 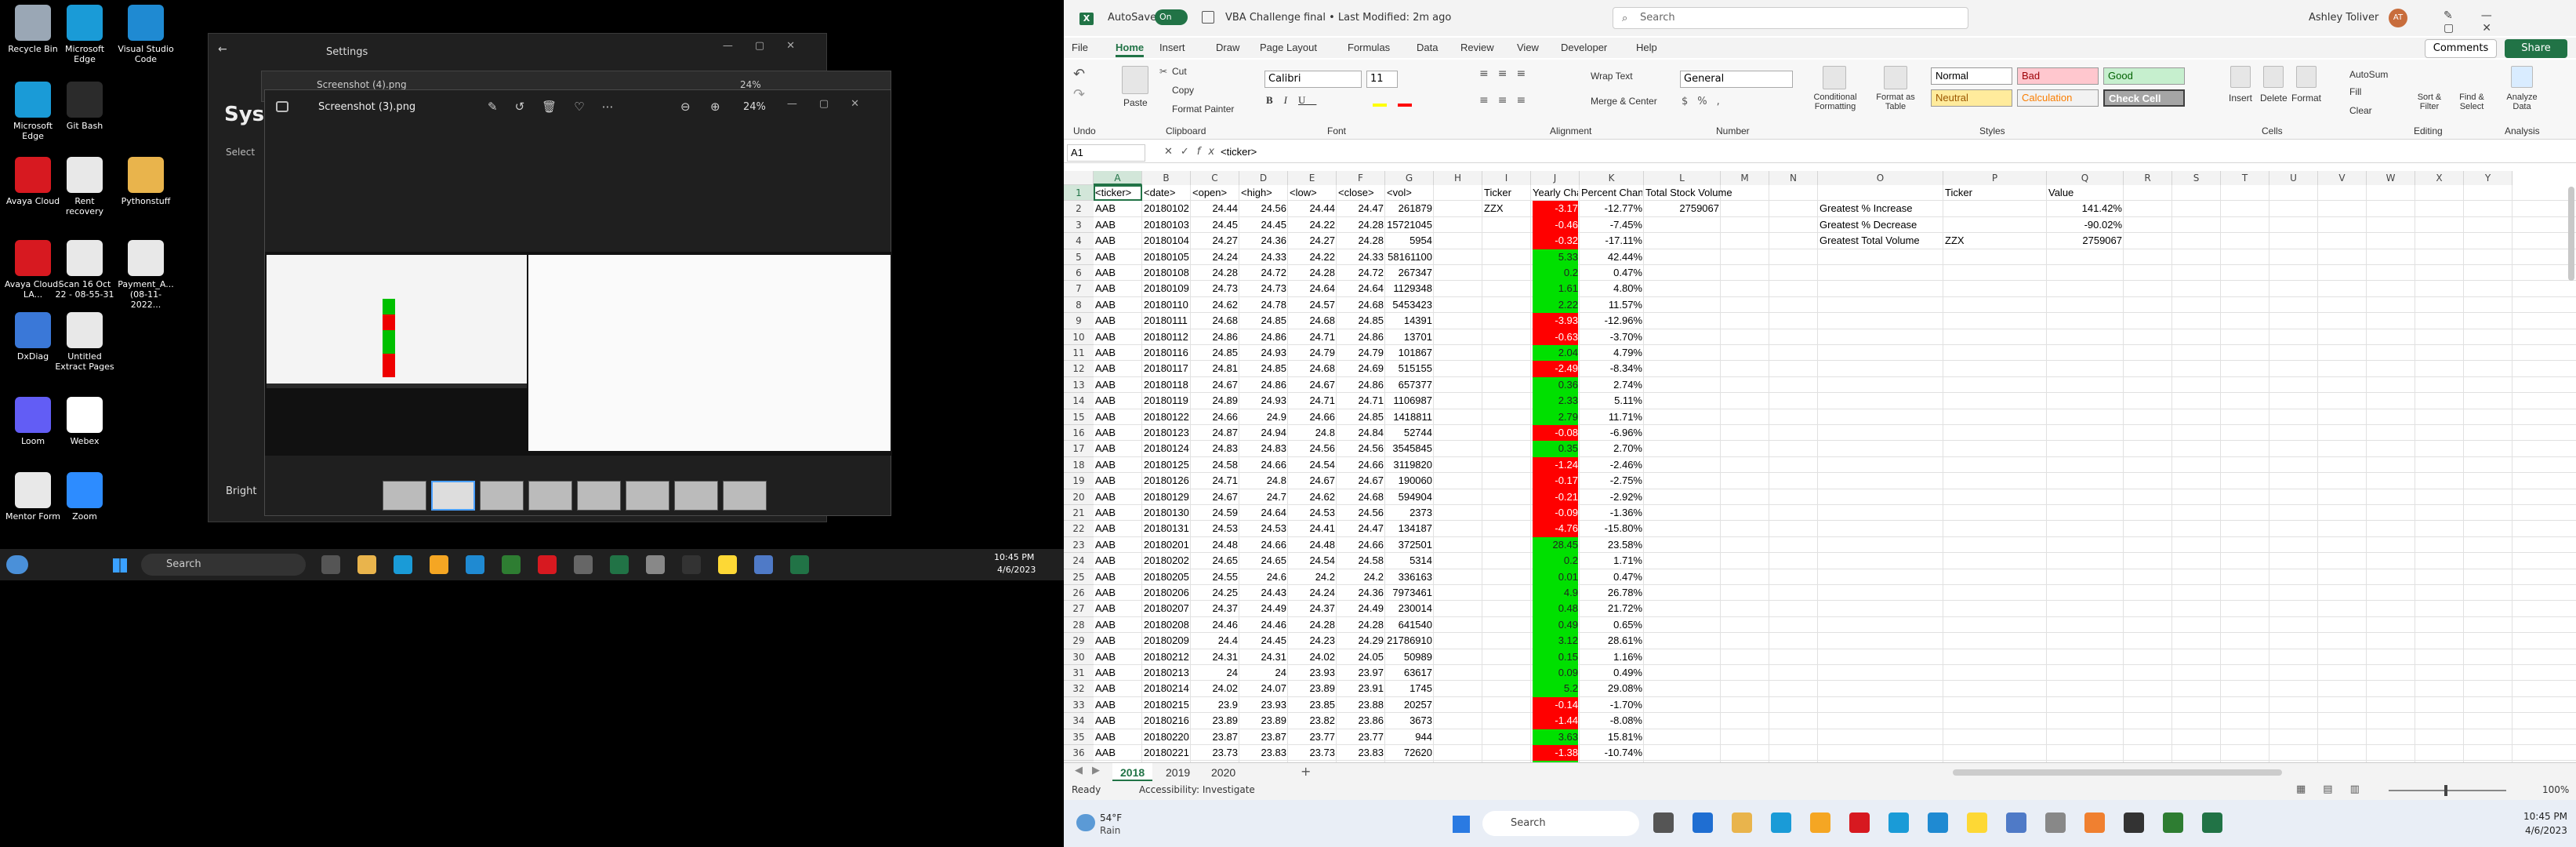 What do you see at coordinates (2196, 178) in the screenshot?
I see `column-header: S` at bounding box center [2196, 178].